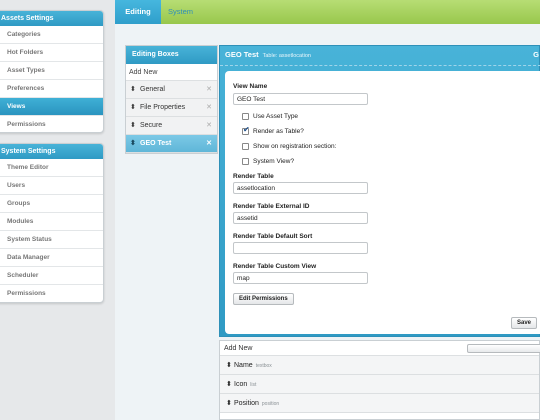 Image resolution: width=540 pixels, height=420 pixels. What do you see at coordinates (51, 258) in the screenshot?
I see `sidebar-item-data-manager: Data Manager` at bounding box center [51, 258].